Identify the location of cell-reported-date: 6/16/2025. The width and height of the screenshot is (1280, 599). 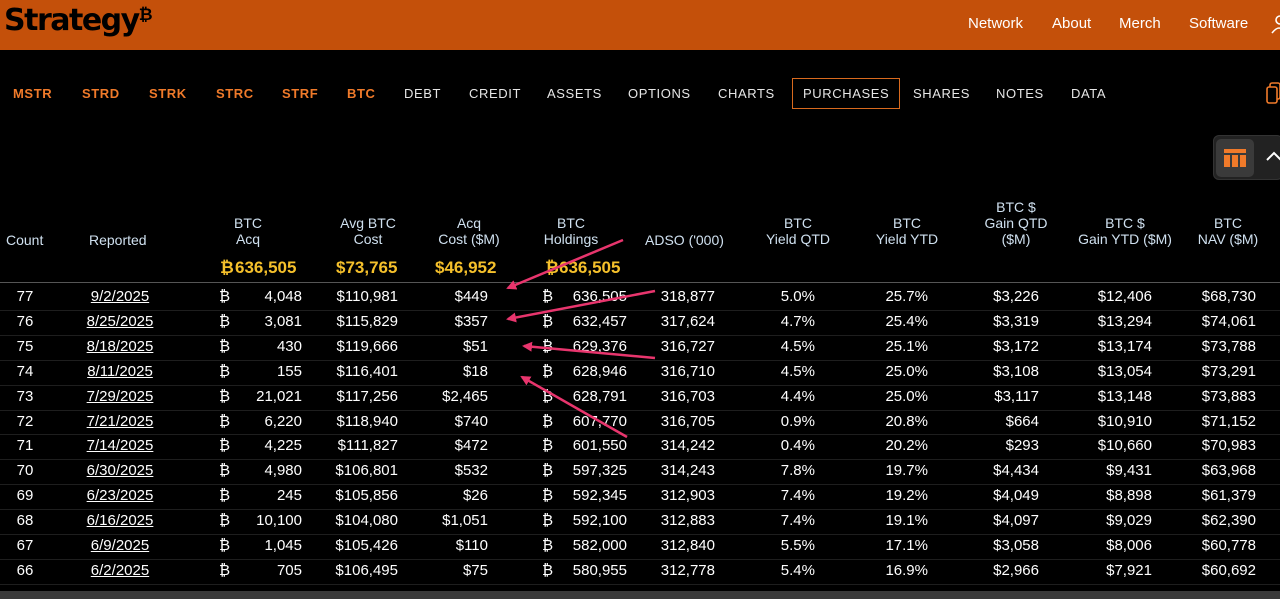
(120, 520).